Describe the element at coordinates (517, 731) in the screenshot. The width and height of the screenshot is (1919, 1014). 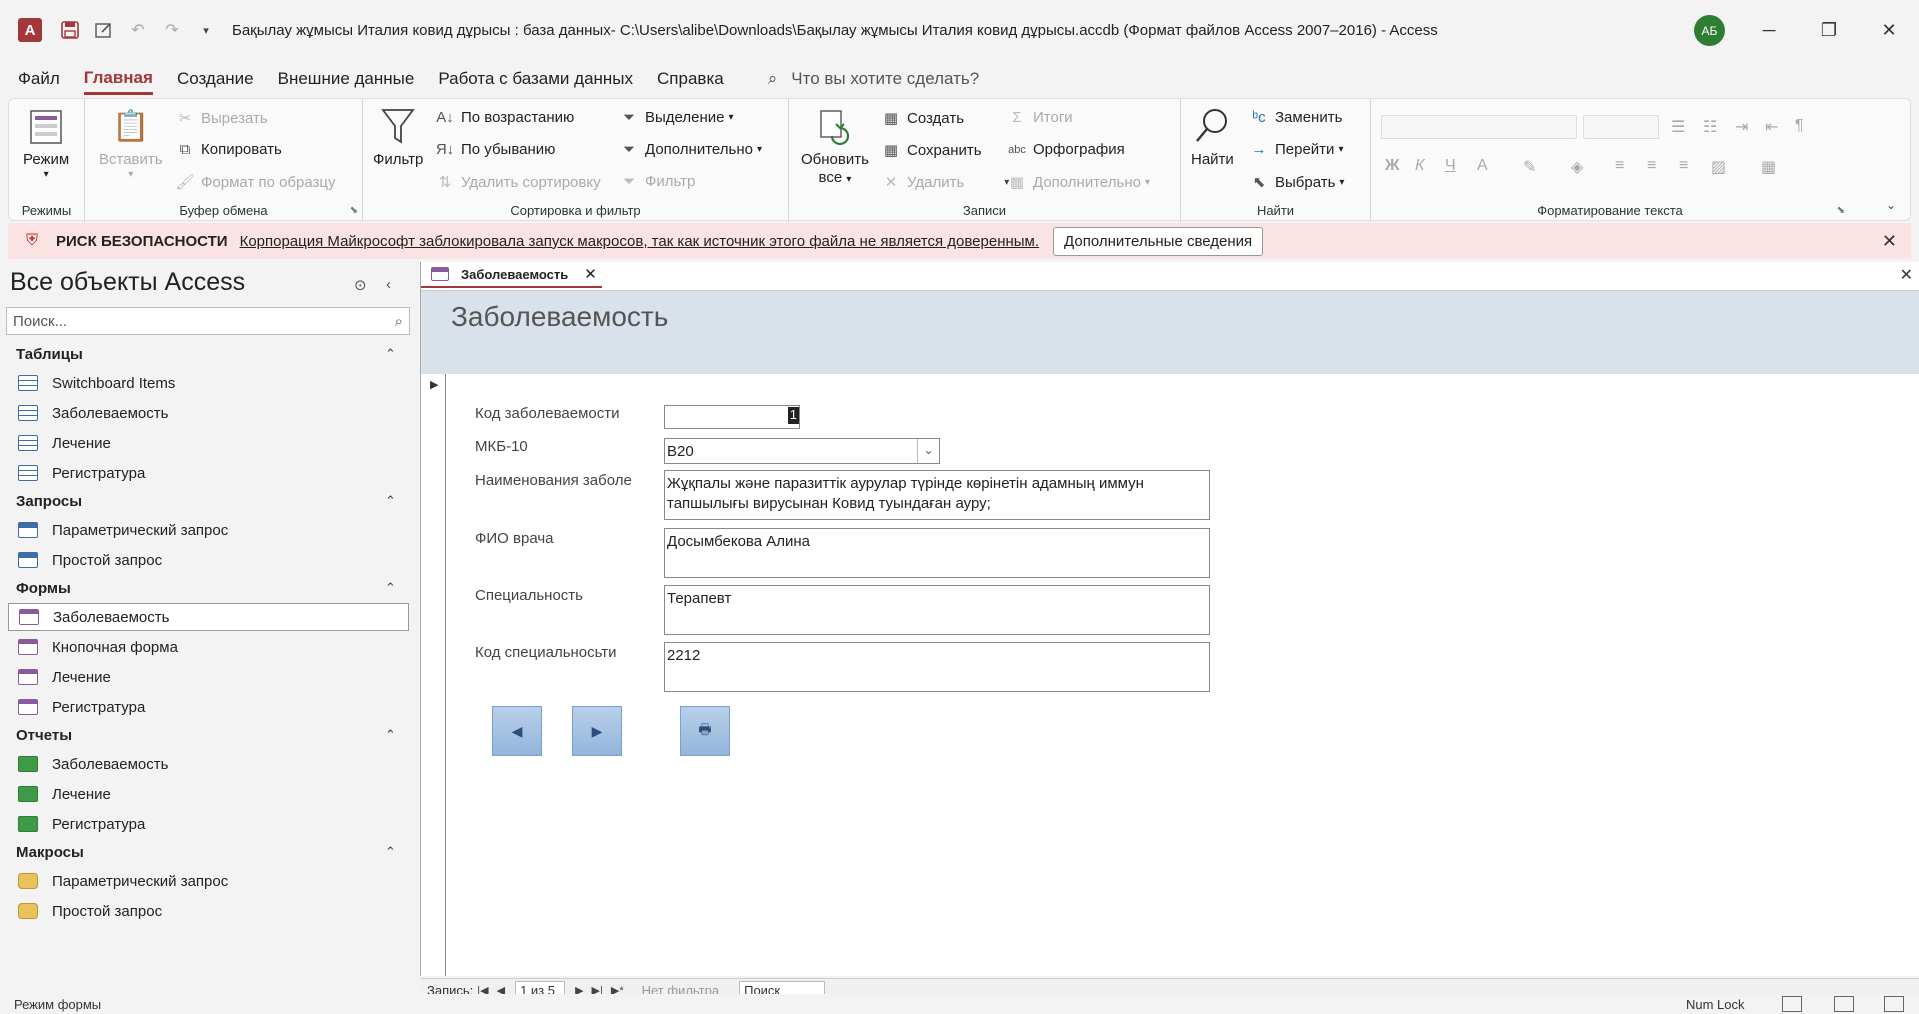
I see `previous-record-button: ◀` at that location.